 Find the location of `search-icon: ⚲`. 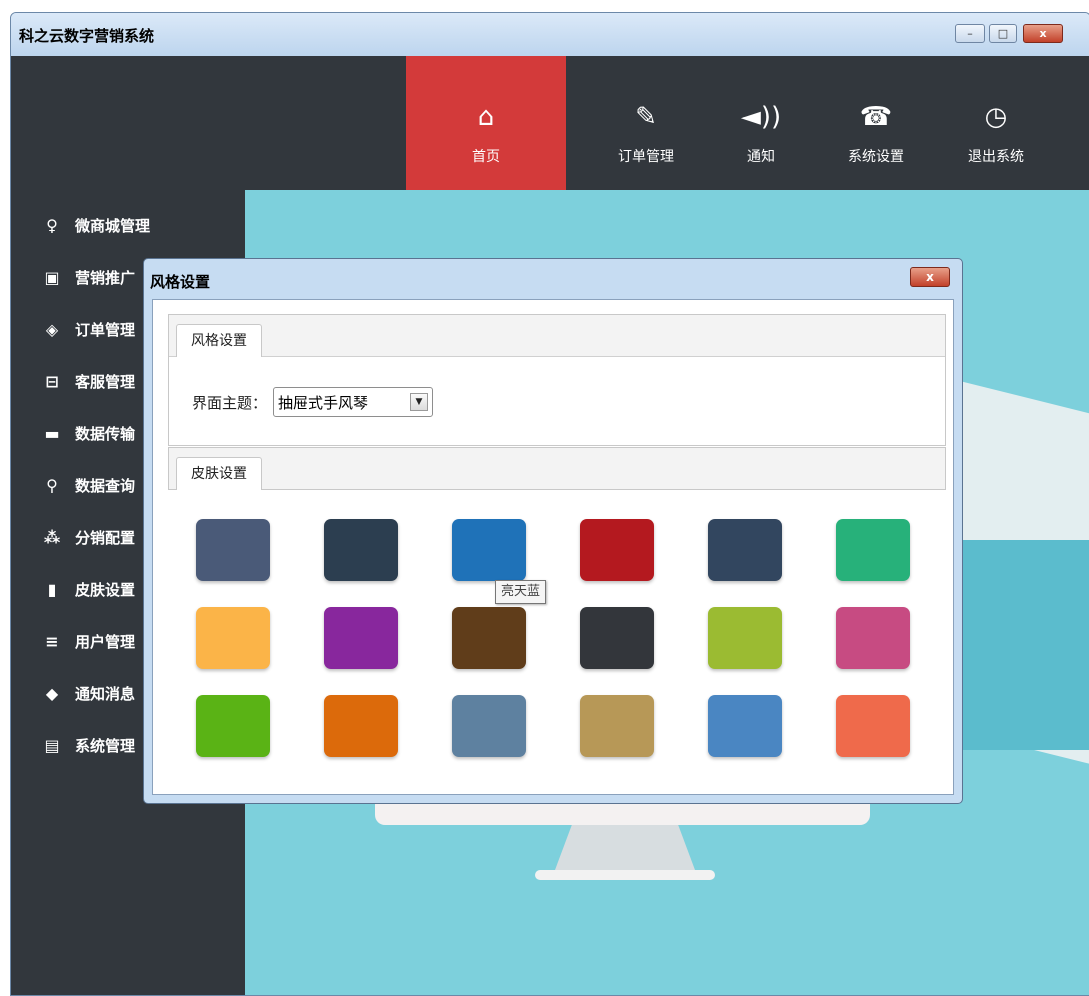

search-icon: ⚲ is located at coordinates (52, 485).